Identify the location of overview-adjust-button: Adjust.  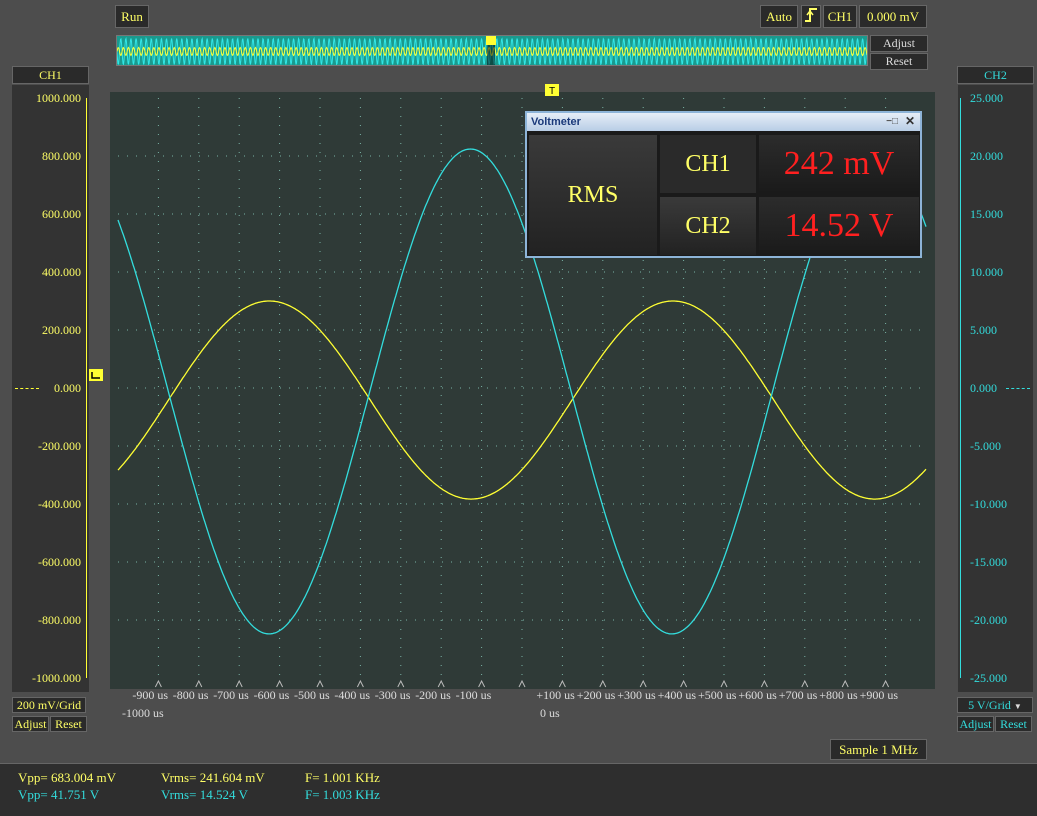
(899, 43).